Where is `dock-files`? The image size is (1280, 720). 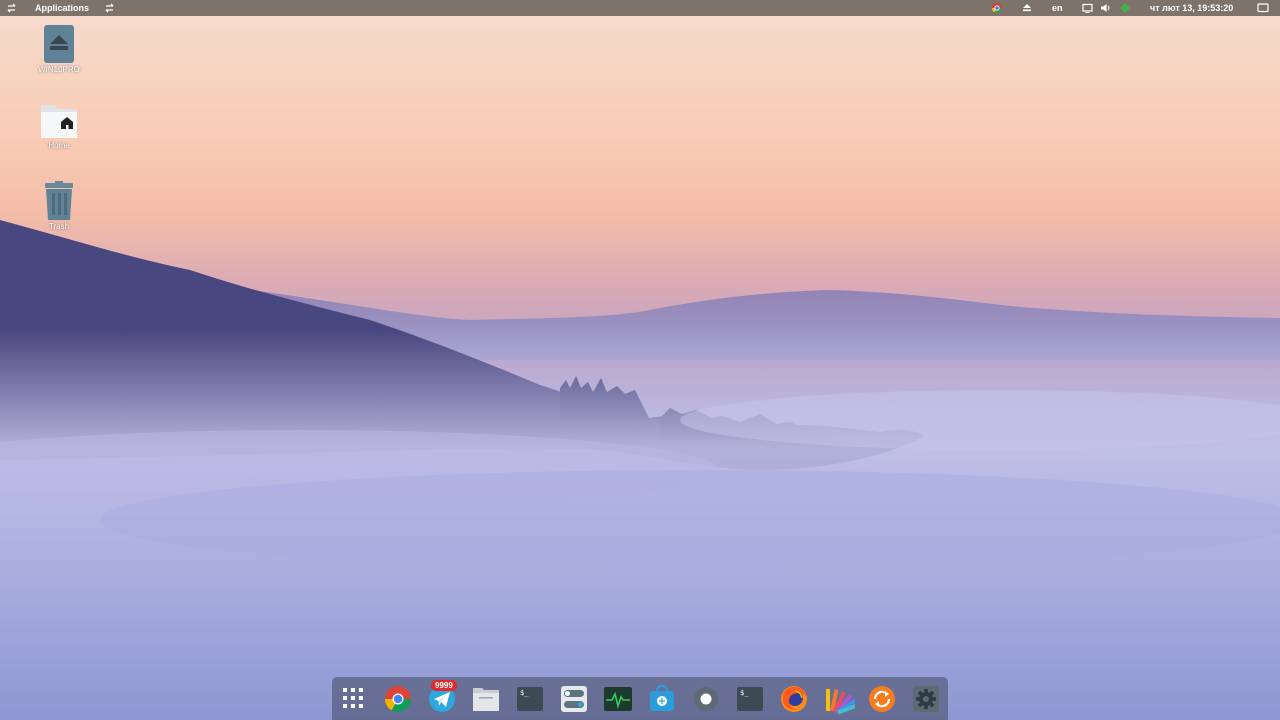
dock-files is located at coordinates (486, 701).